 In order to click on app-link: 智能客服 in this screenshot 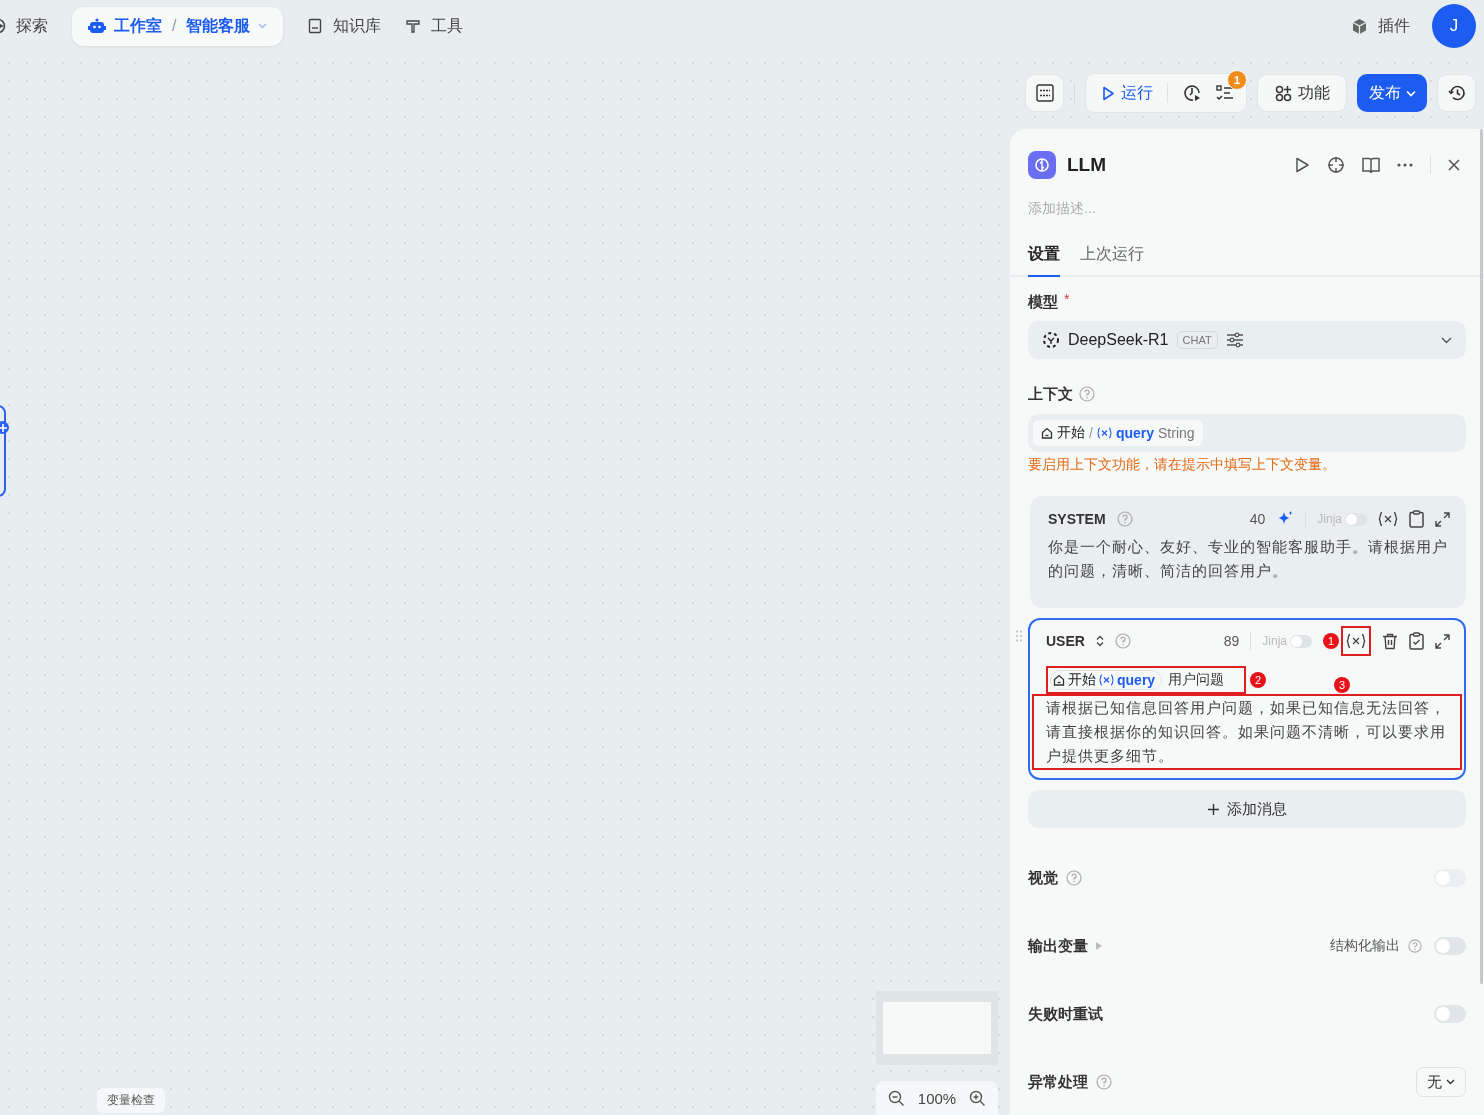, I will do `click(218, 26)`.